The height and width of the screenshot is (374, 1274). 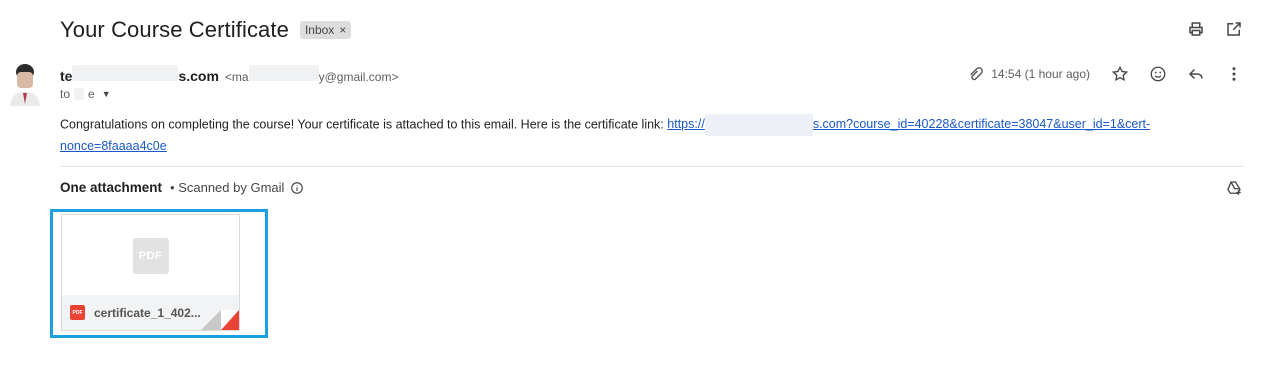 What do you see at coordinates (1196, 29) in the screenshot?
I see `print-icon` at bounding box center [1196, 29].